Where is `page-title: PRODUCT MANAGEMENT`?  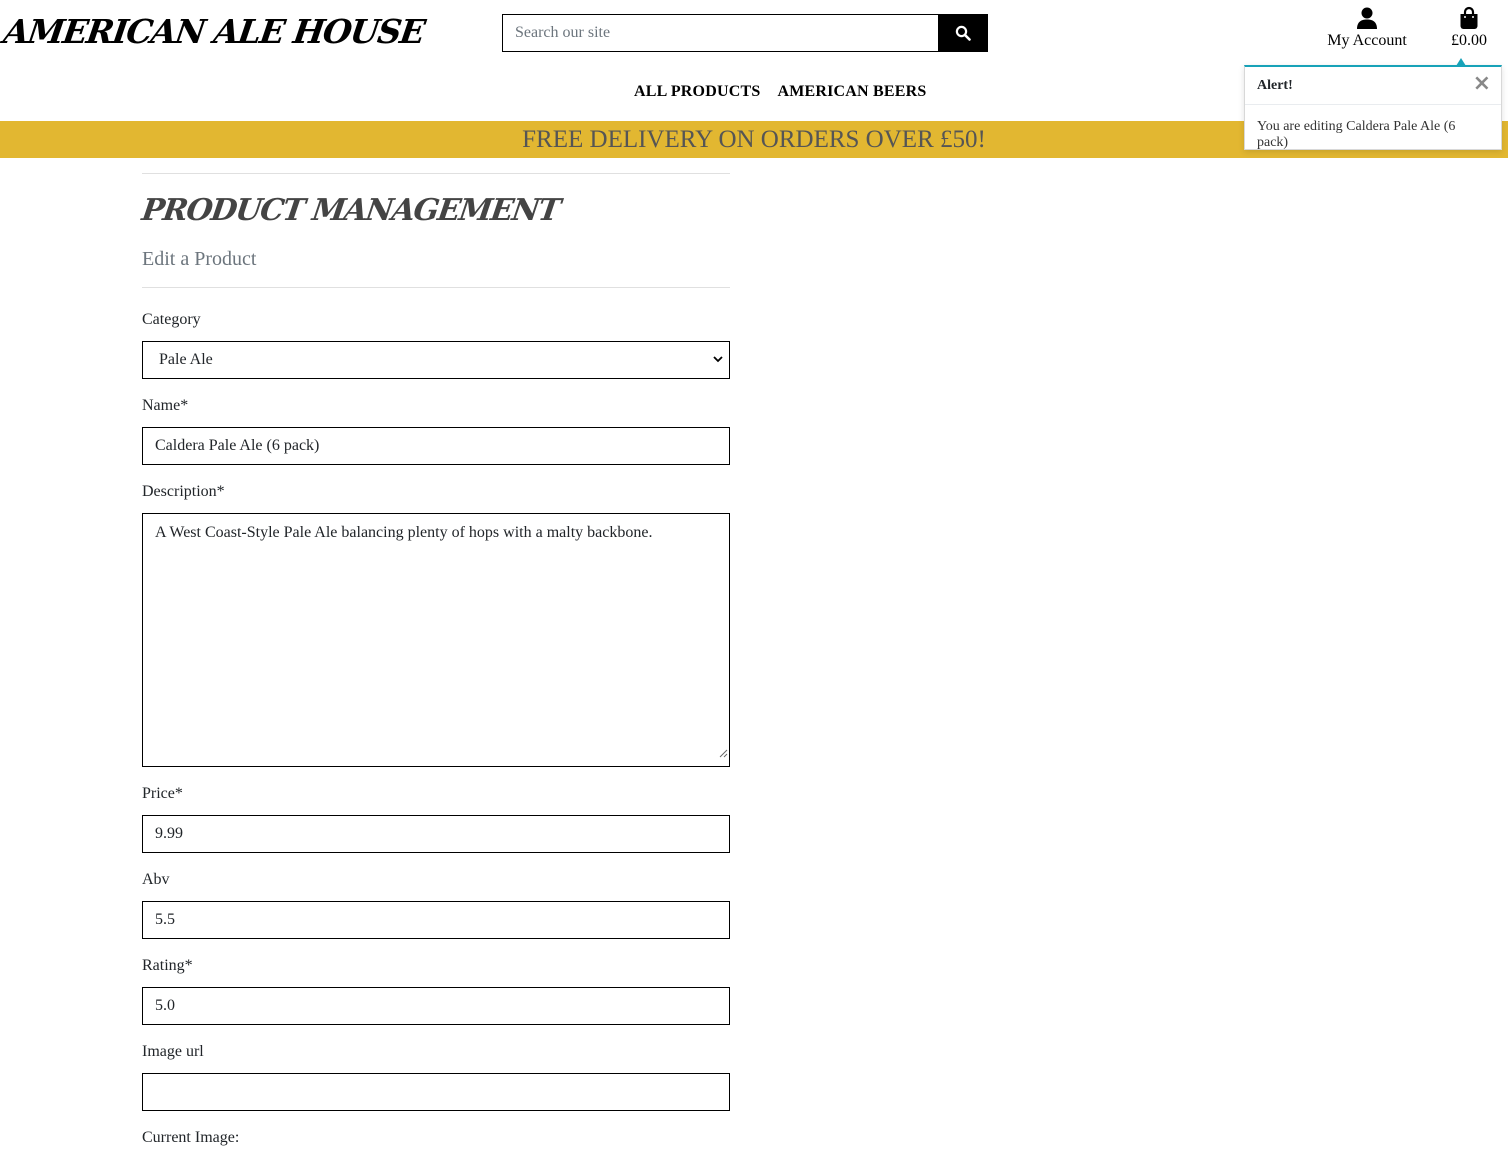
page-title: PRODUCT MANAGEMENT is located at coordinates (350, 210).